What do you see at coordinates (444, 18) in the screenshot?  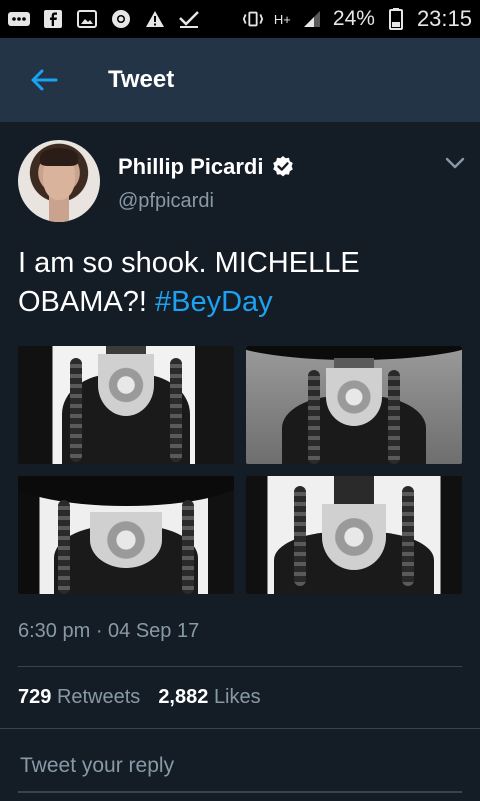 I see `clock: 23:15` at bounding box center [444, 18].